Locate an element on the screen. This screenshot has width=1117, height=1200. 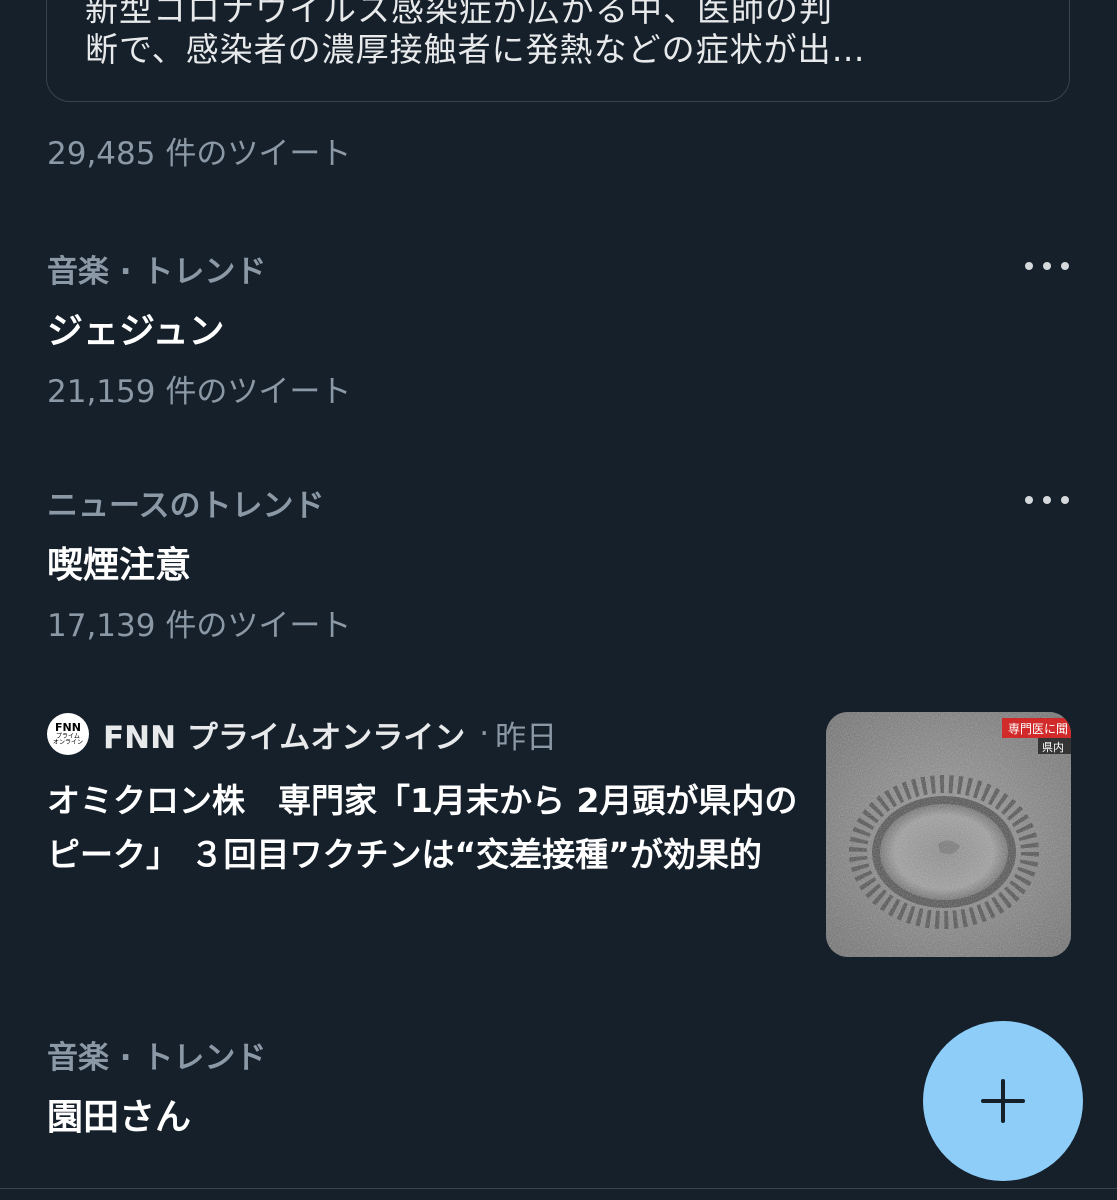
trend-item: ニュースのトレンド 喫煙注意 17,139 件のツイート is located at coordinates (558, 565).